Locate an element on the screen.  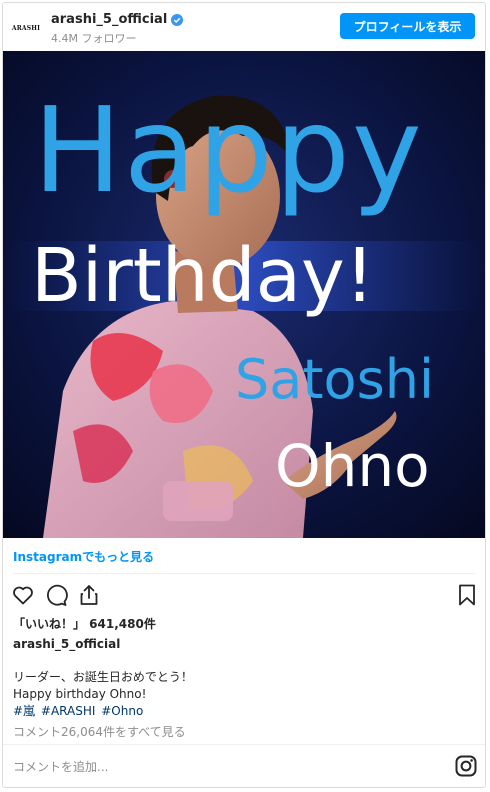
divider is located at coordinates (244, 573).